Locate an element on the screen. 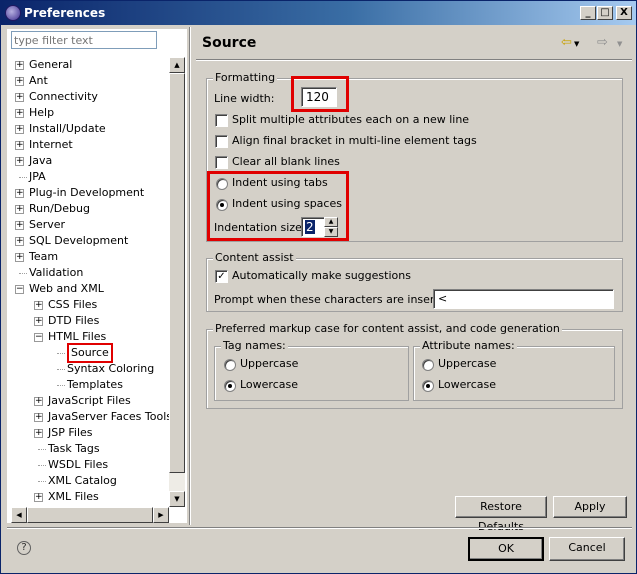 This screenshot has height=574, width=637. minimize-button: _ is located at coordinates (588, 13).